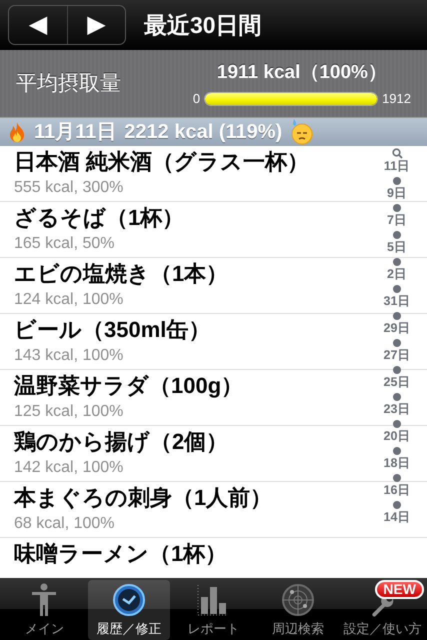 This screenshot has width=427, height=640. I want to click on food-detail: 142 kcal, 100%, so click(69, 468).